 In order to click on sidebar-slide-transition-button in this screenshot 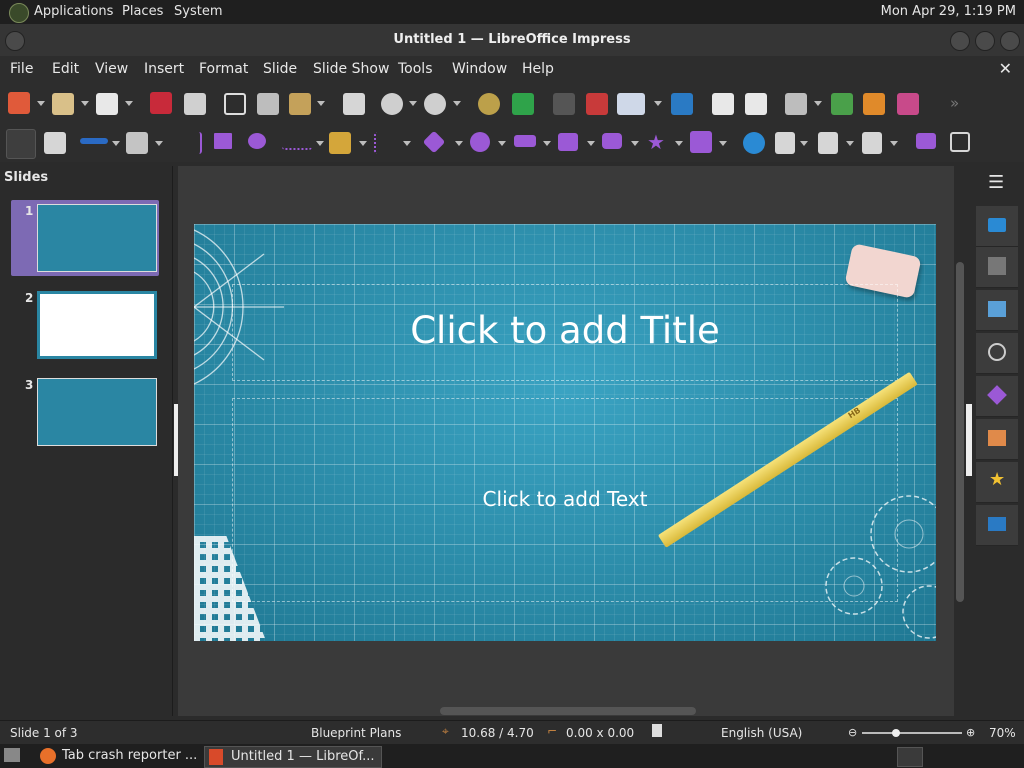, I will do `click(997, 439)`.